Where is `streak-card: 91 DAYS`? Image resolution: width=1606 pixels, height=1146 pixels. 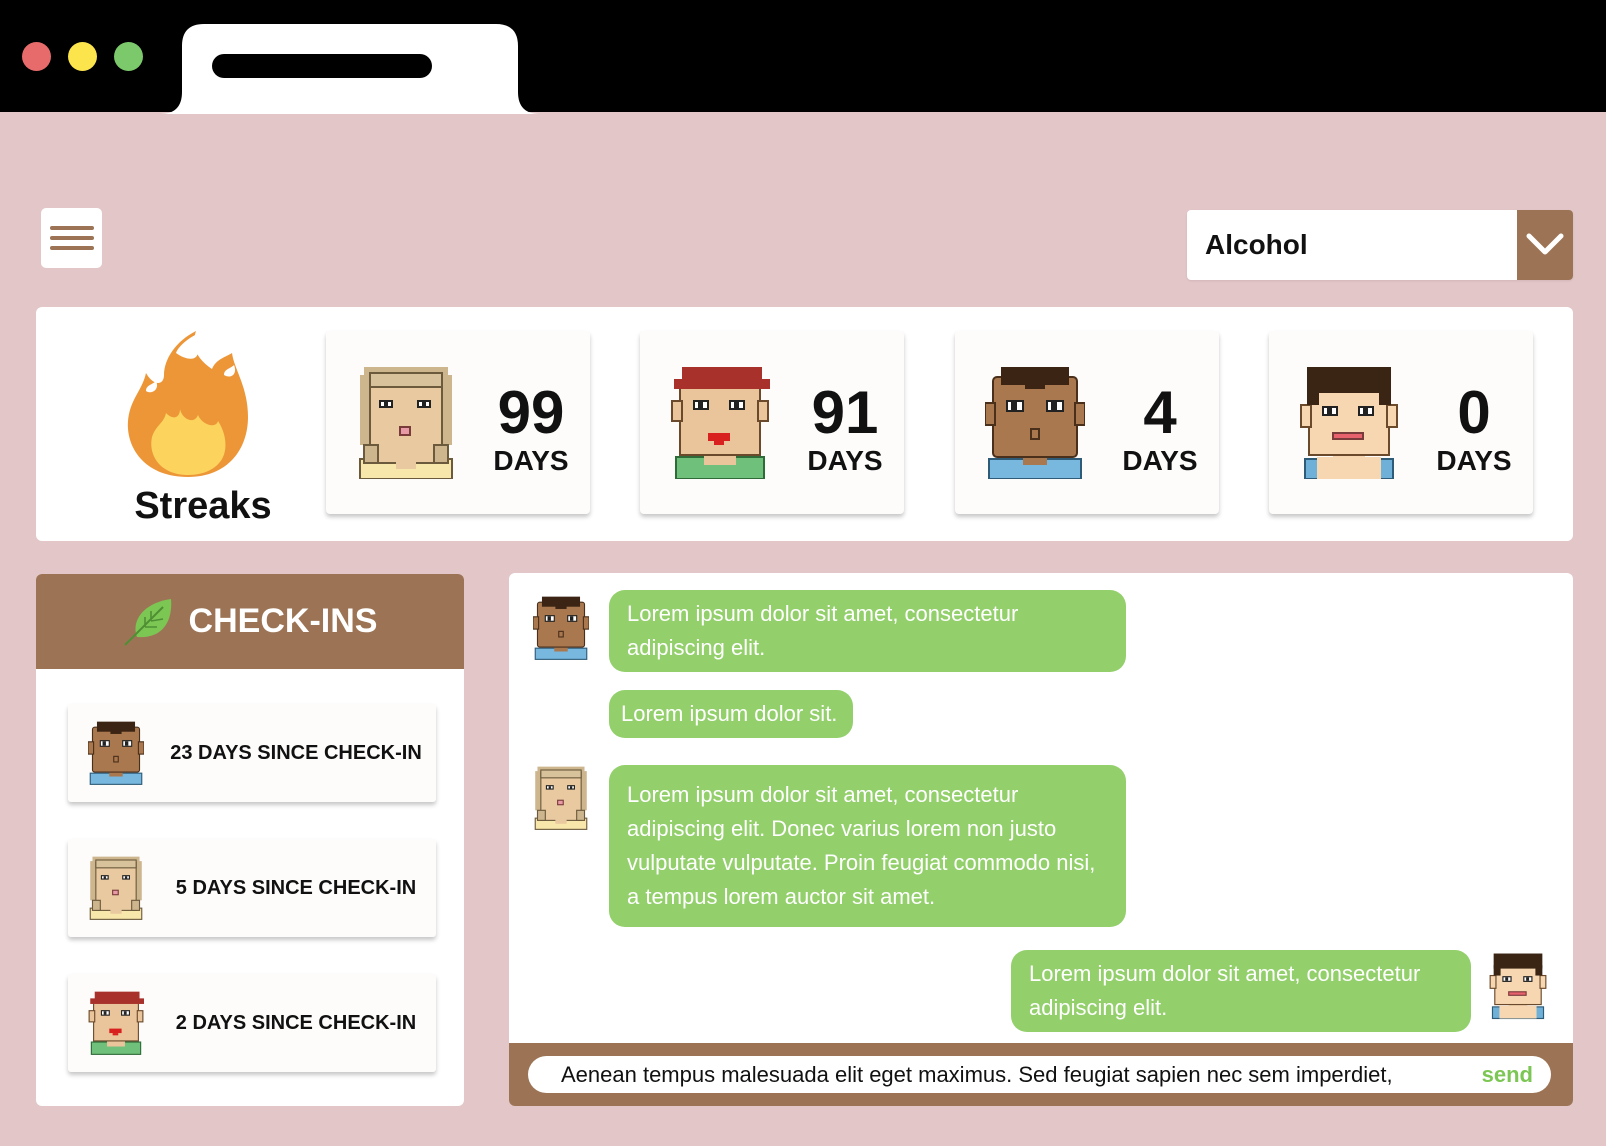
streak-card: 91 DAYS is located at coordinates (772, 422).